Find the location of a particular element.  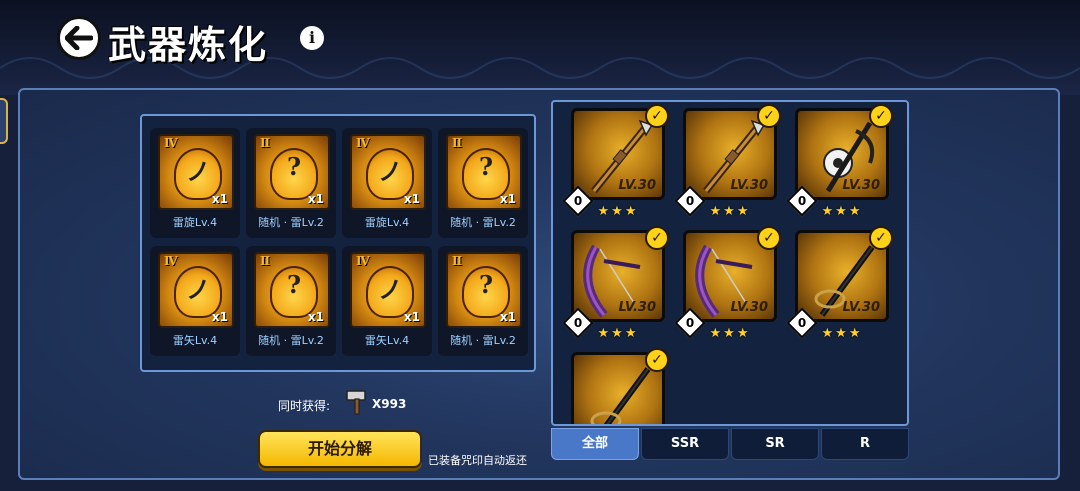

tab-sr: SR is located at coordinates (775, 444).